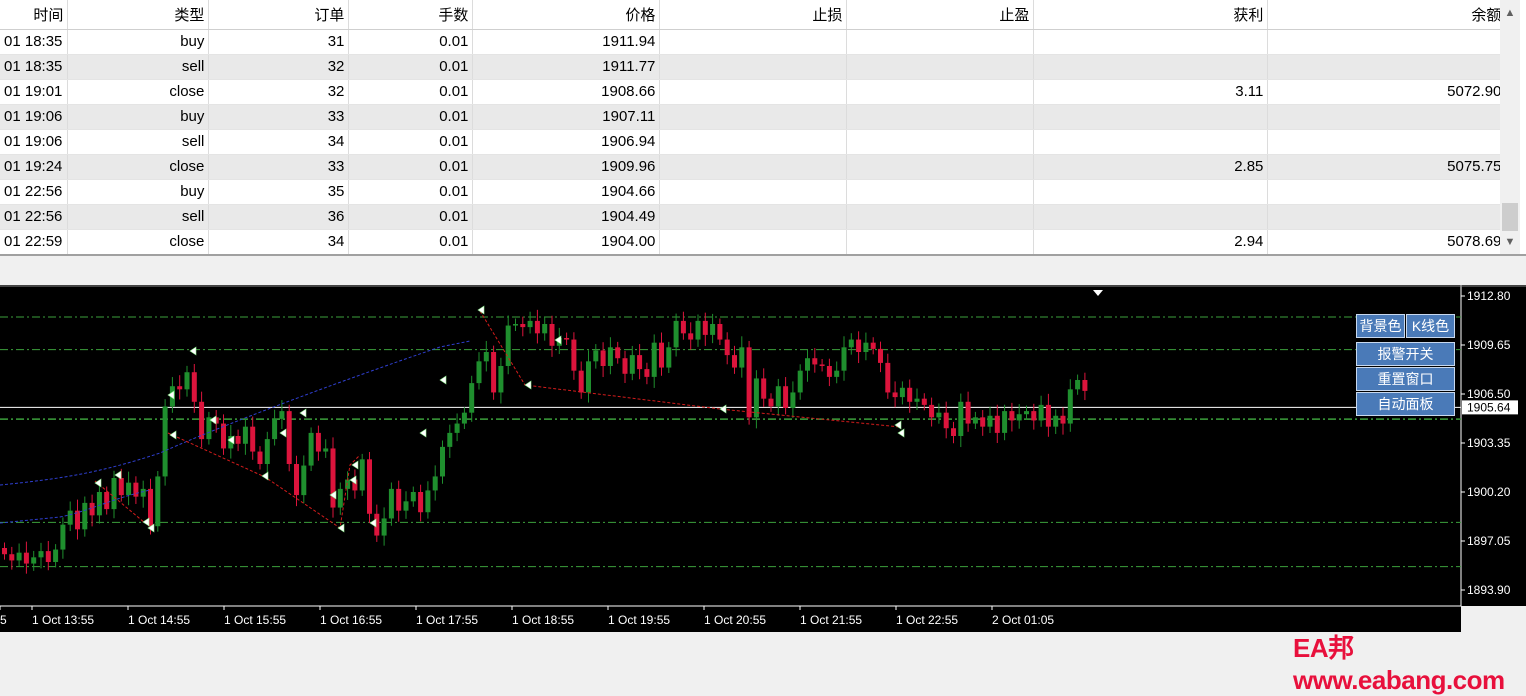 The width and height of the screenshot is (1526, 696). Describe the element at coordinates (1489, 492) in the screenshot. I see `price-axis-label: 1900.20` at that location.